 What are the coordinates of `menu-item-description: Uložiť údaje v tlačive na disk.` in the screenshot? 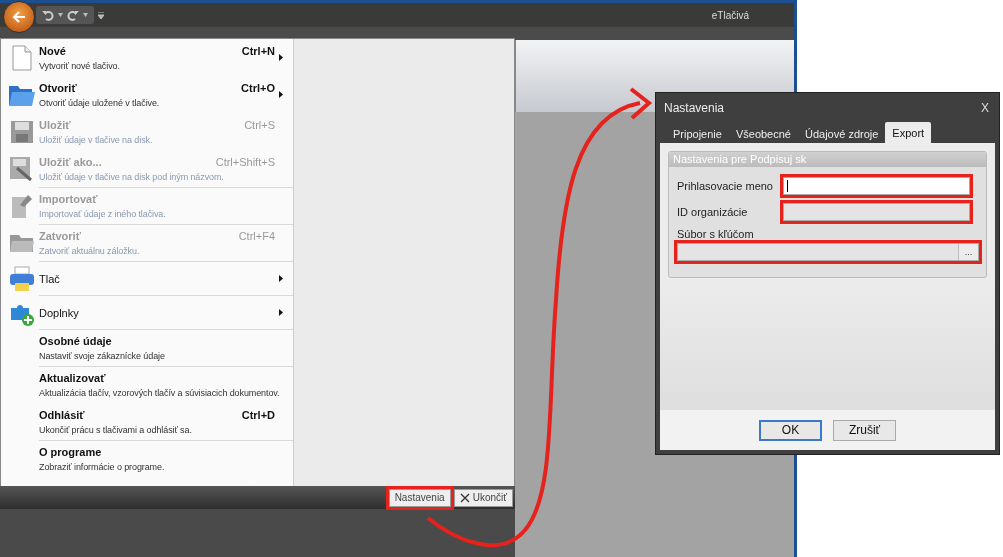 It's located at (96, 139).